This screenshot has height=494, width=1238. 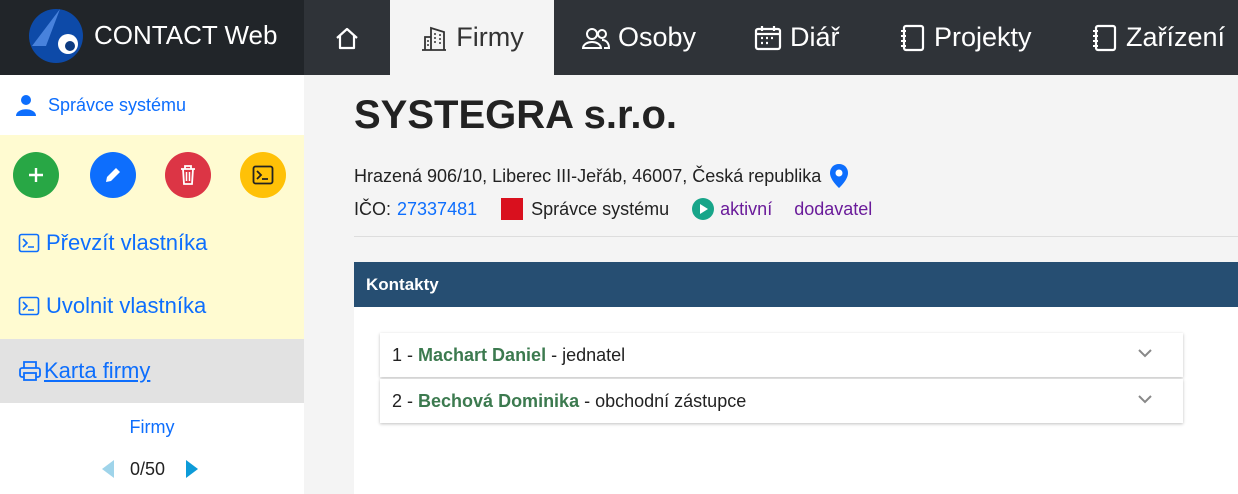 I want to click on nav-label: Firmy, so click(x=490, y=37).